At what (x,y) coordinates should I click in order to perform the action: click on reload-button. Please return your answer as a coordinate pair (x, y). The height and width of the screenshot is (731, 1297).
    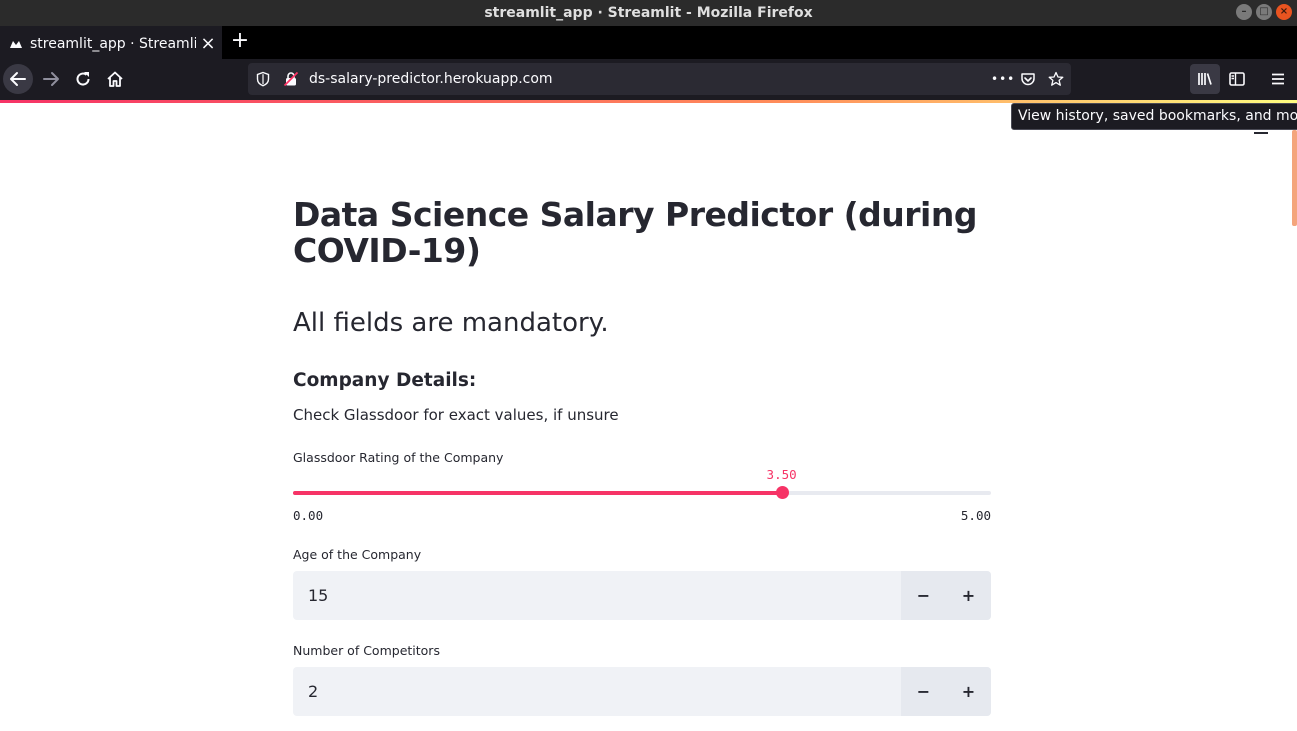
    Looking at the image, I should click on (83, 79).